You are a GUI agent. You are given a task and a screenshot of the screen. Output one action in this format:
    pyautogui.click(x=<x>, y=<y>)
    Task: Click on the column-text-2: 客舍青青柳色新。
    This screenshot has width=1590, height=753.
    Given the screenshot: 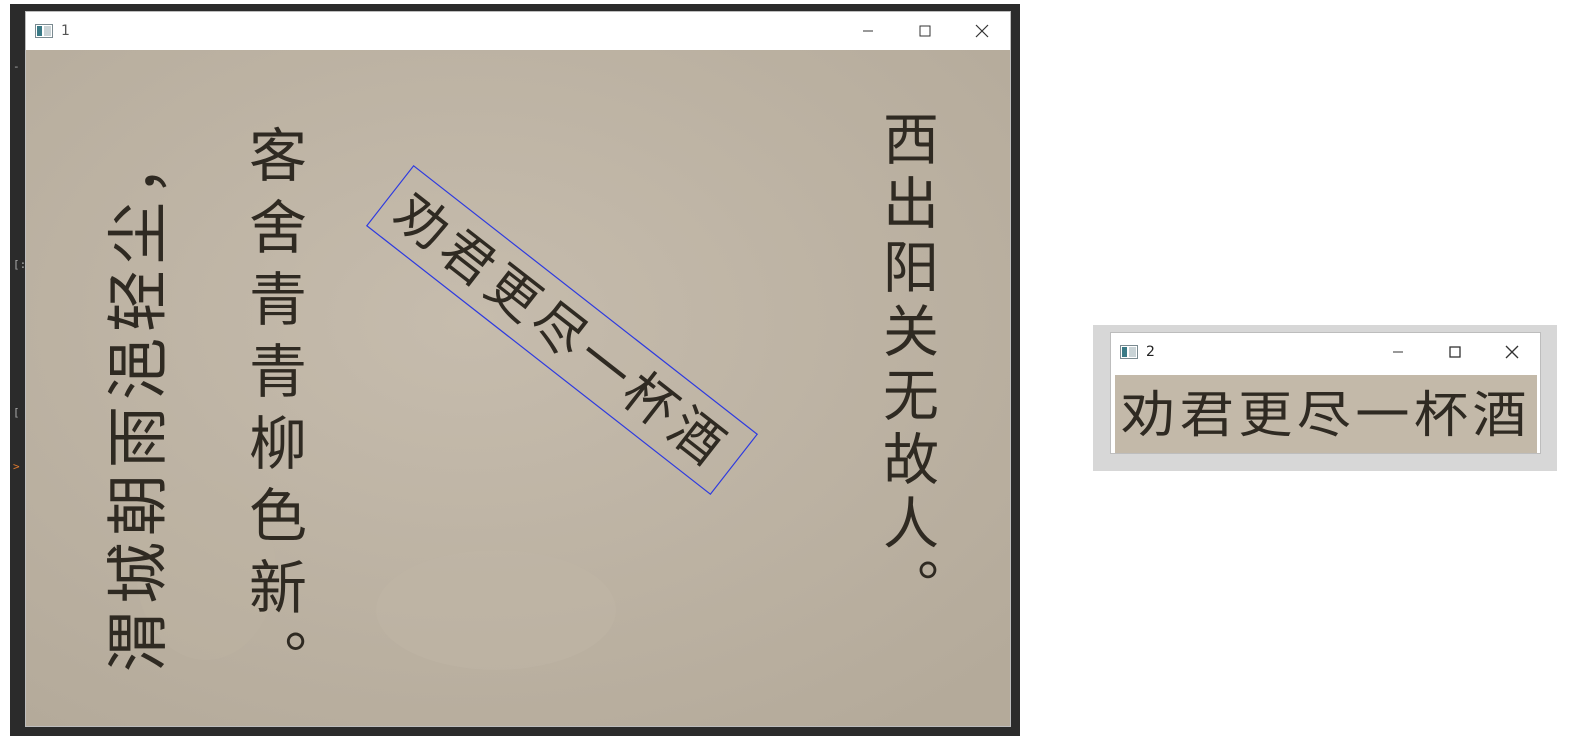 What is the action you would take?
    pyautogui.click(x=273, y=413)
    